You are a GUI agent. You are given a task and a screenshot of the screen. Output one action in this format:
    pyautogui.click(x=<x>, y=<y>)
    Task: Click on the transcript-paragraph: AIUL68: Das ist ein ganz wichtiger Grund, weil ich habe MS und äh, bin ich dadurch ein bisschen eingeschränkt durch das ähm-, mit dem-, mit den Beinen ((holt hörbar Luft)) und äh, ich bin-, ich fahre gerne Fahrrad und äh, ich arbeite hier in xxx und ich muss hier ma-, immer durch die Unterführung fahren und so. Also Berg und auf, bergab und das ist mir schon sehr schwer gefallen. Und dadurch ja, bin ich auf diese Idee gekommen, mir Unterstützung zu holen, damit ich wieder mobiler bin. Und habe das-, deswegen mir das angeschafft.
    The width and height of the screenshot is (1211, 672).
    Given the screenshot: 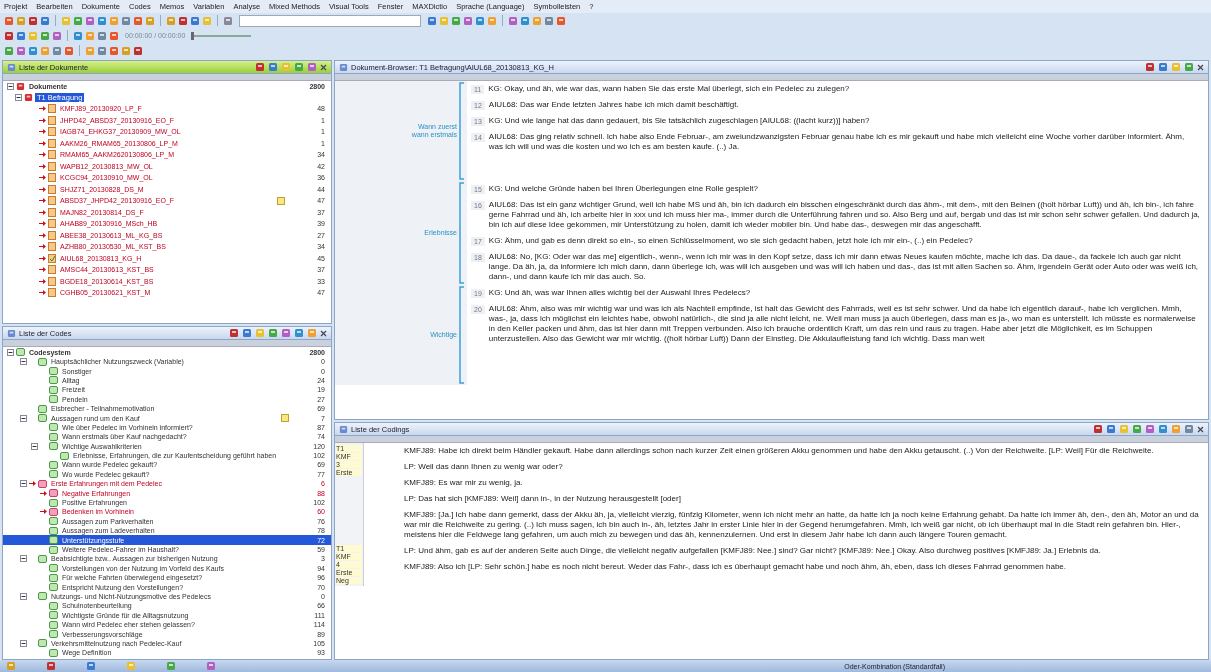 What is the action you would take?
    pyautogui.click(x=844, y=215)
    